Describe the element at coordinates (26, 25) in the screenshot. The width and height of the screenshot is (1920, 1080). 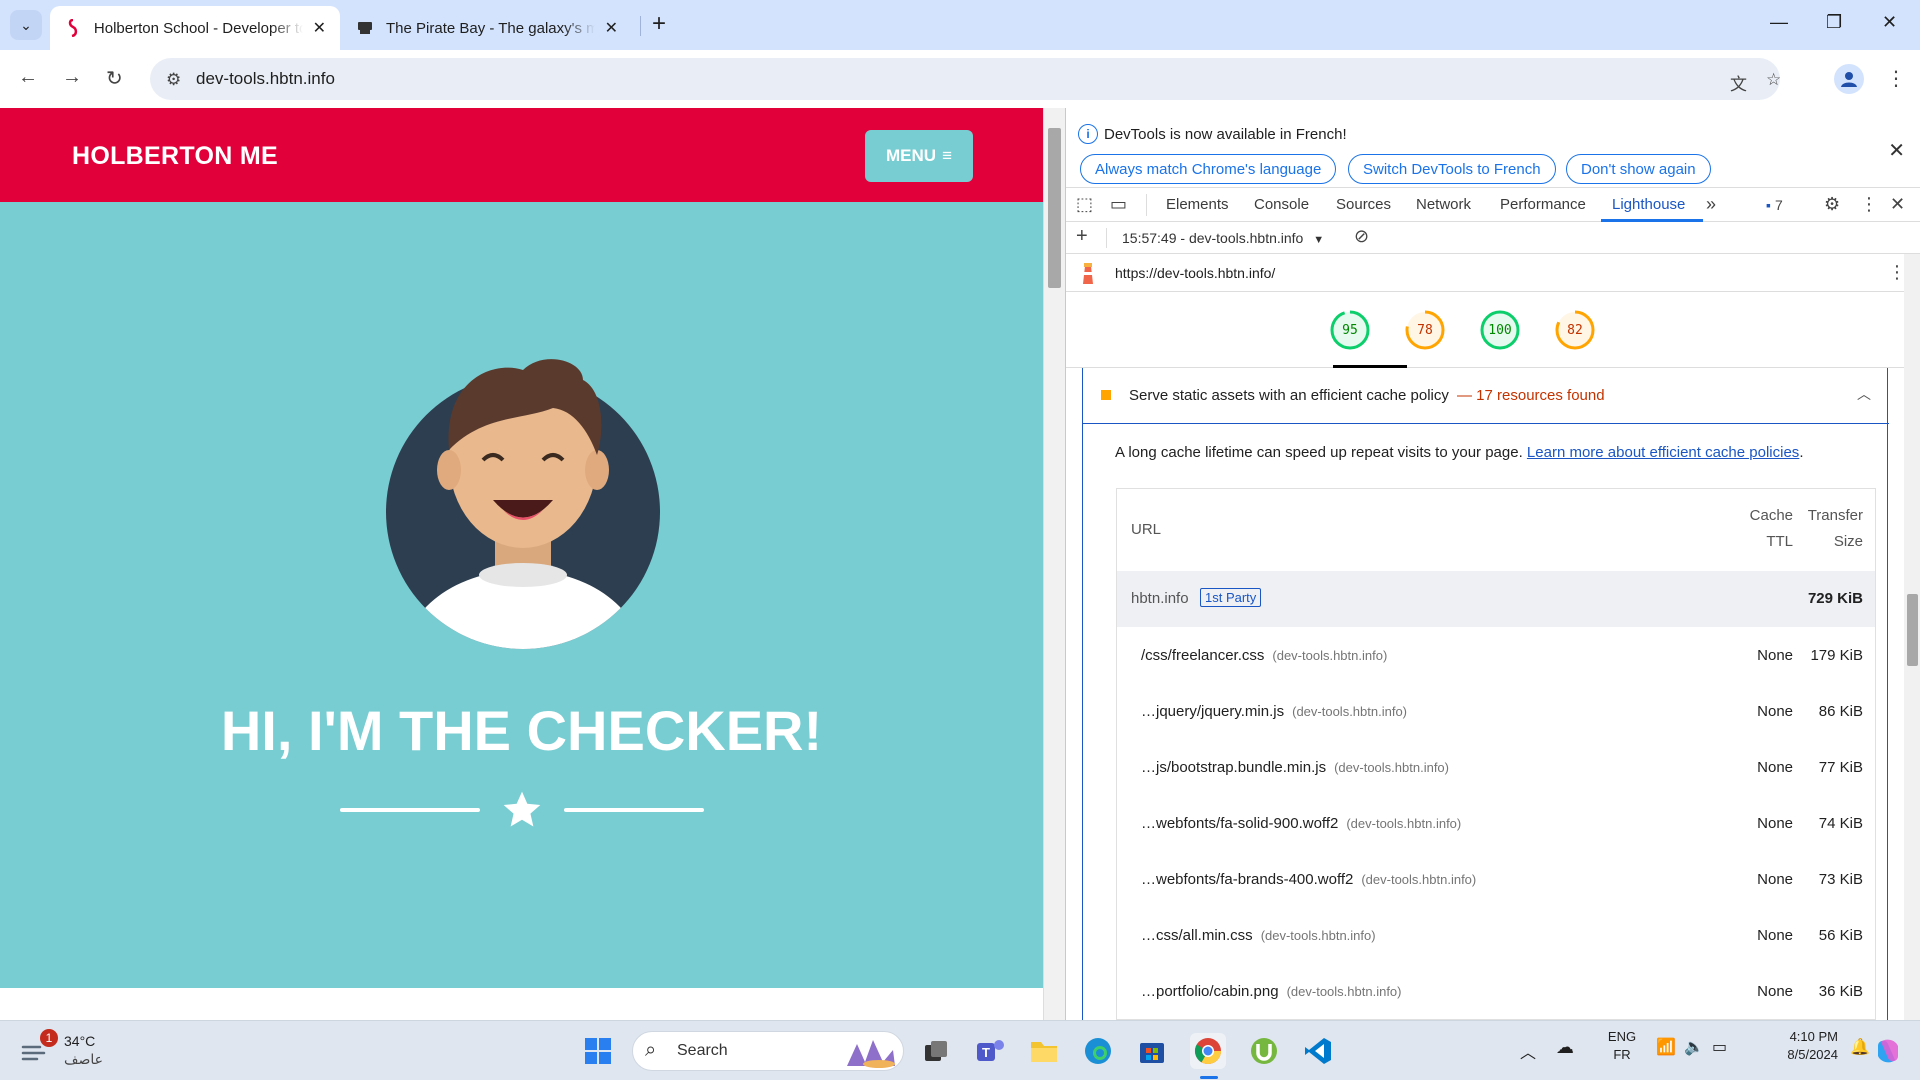
I see `tab-search-button: ⌄` at that location.